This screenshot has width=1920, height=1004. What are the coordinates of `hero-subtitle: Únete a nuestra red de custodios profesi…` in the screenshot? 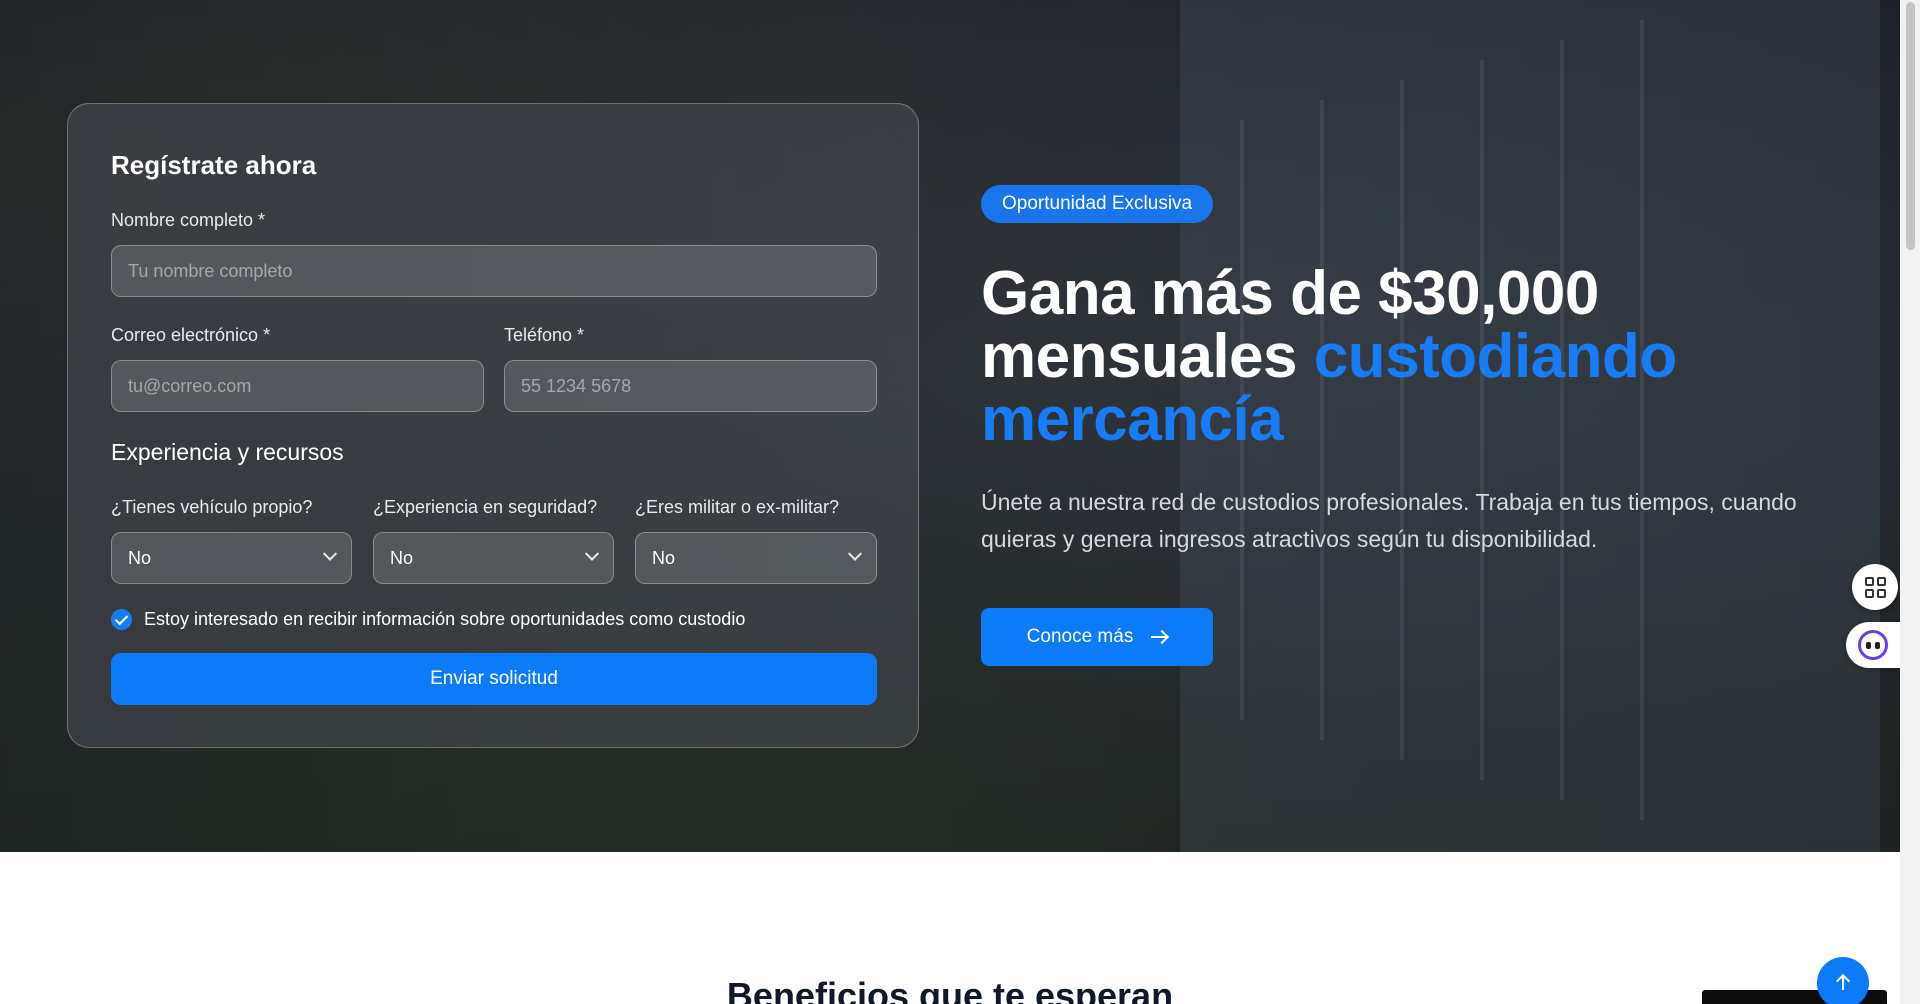 It's located at (1389, 520).